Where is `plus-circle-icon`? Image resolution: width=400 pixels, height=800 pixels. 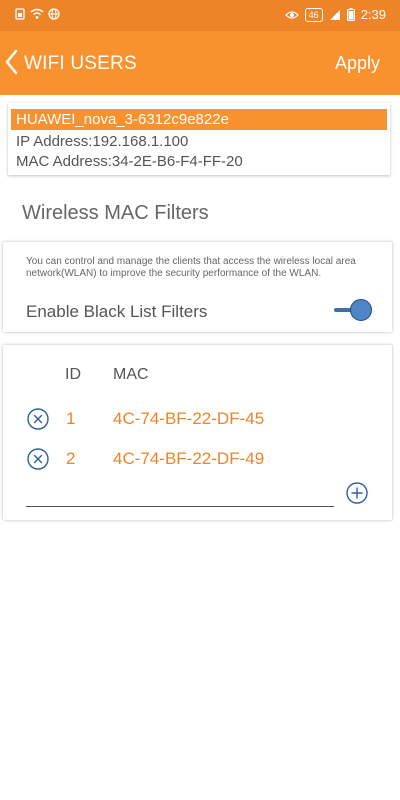 plus-circle-icon is located at coordinates (357, 493).